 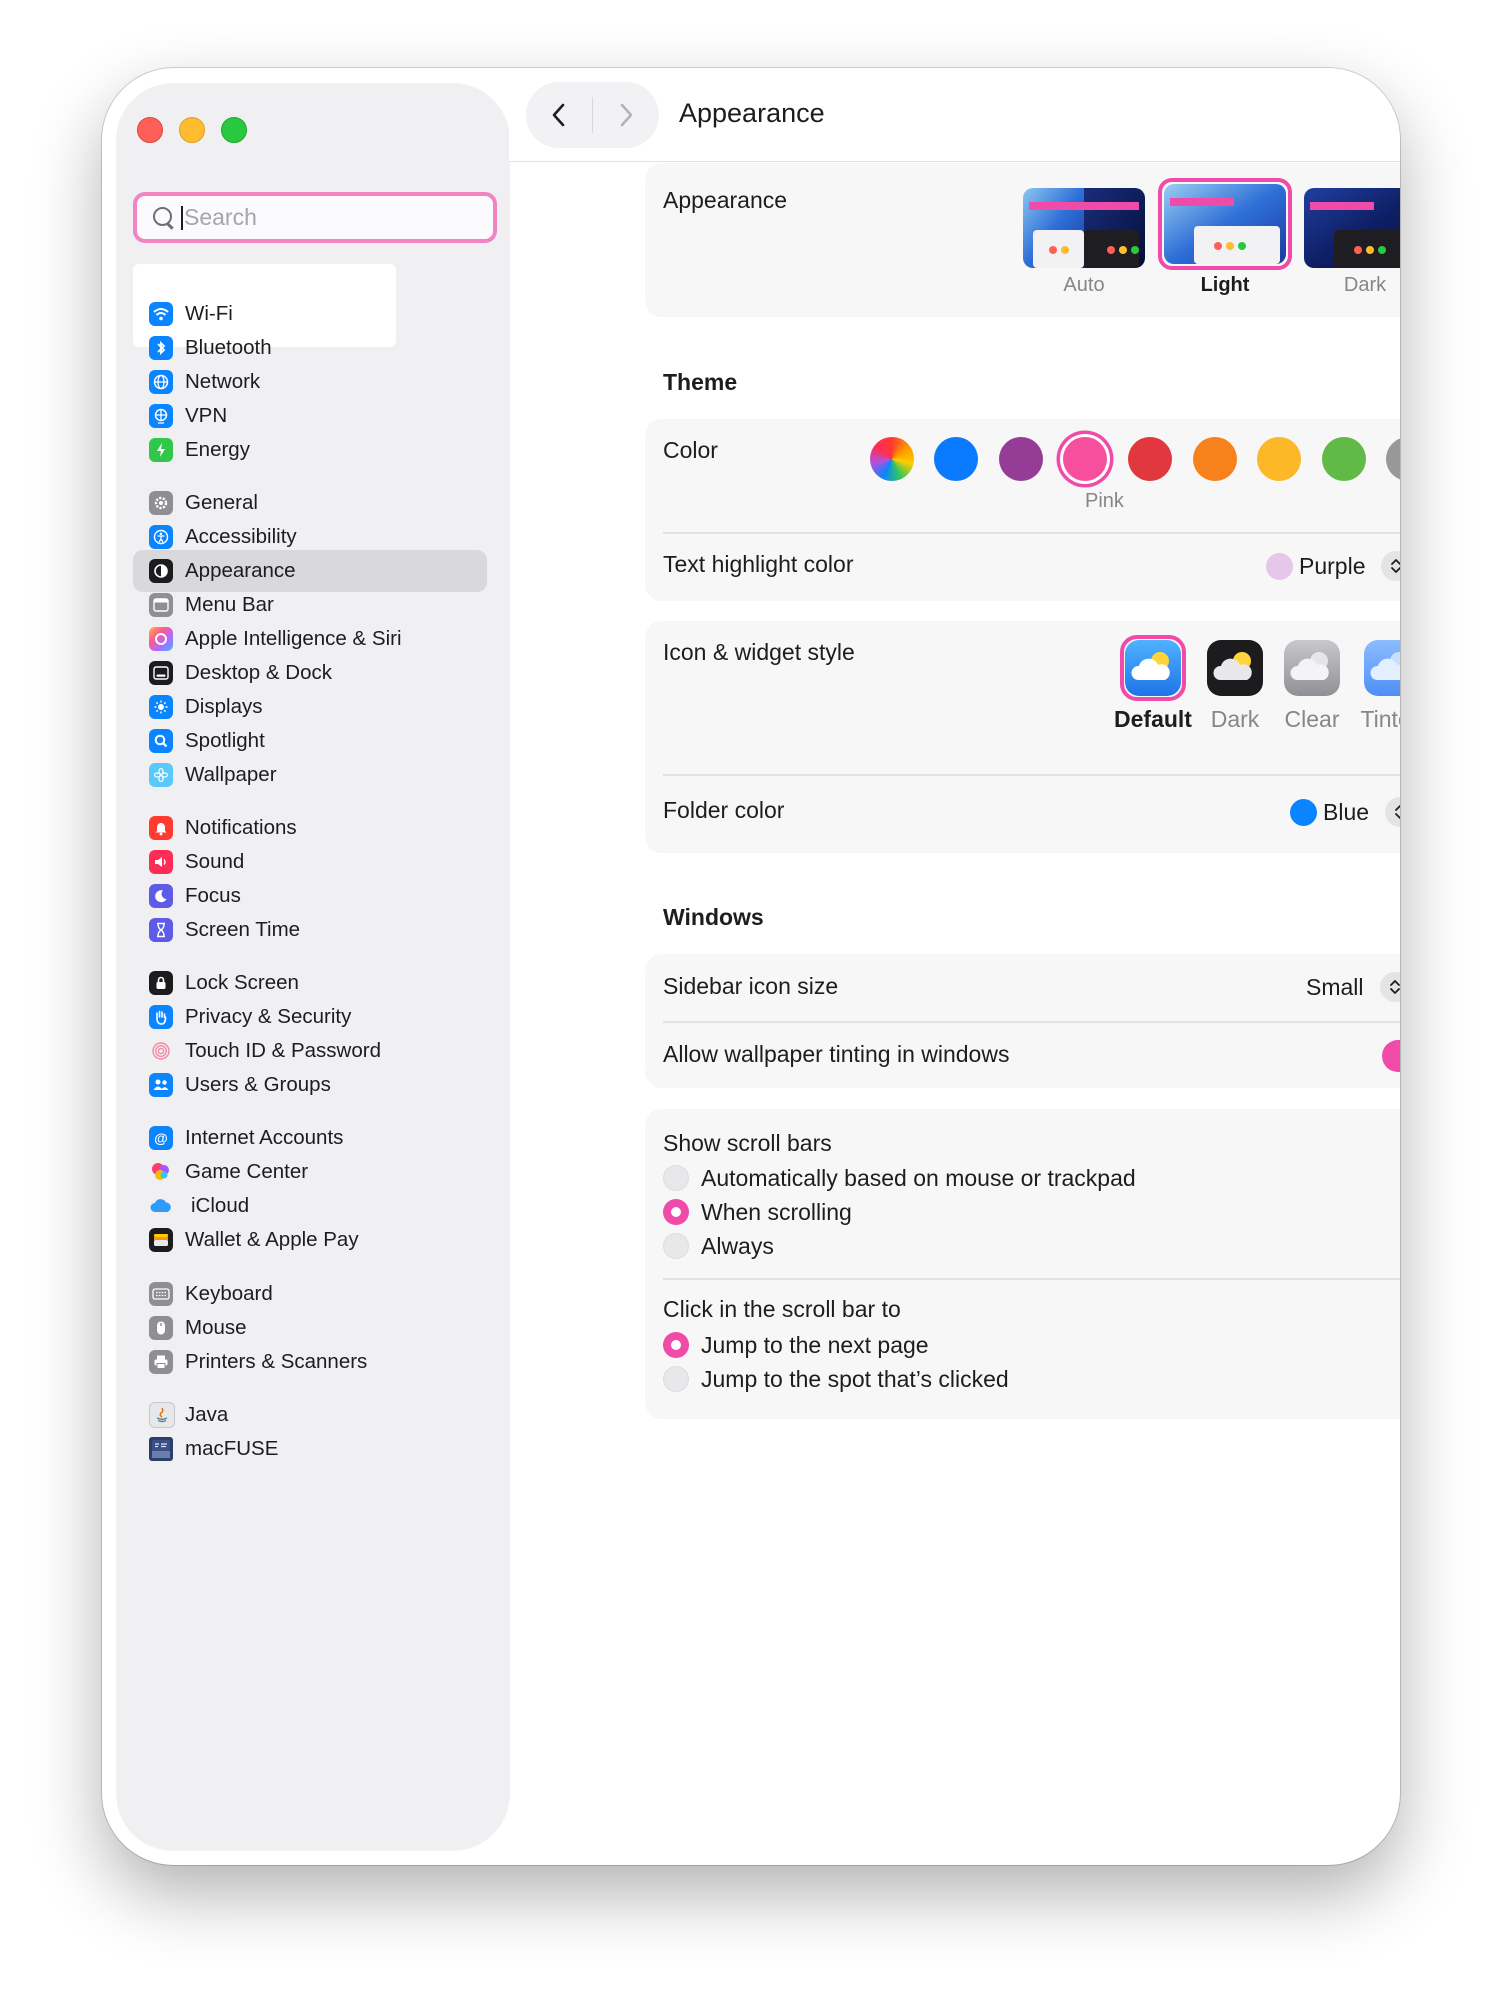 I want to click on text-highlight-popup: Purple, so click(x=1333, y=566).